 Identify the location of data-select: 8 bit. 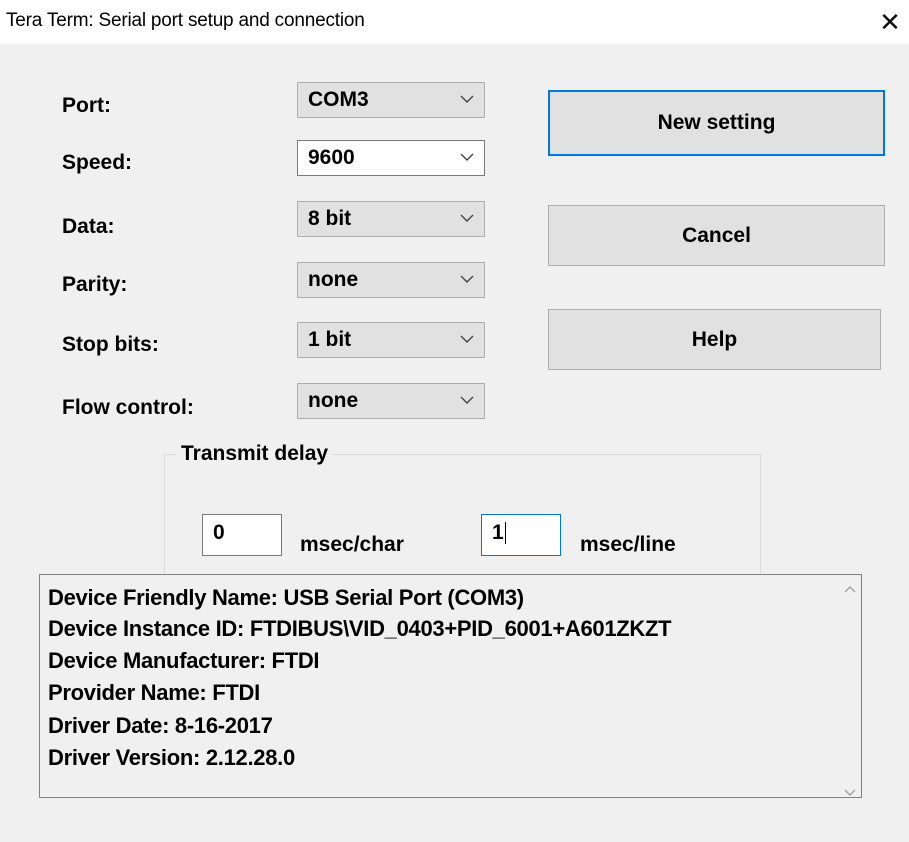
(391, 219).